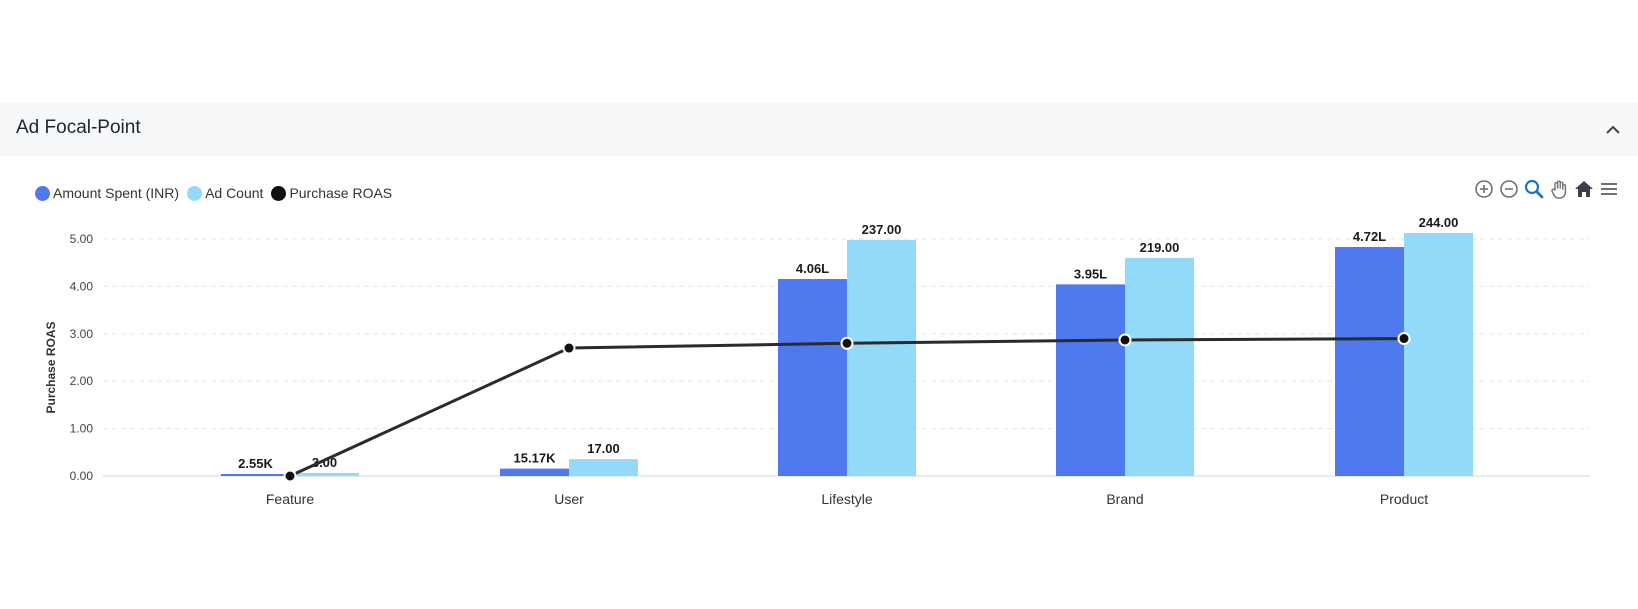 This screenshot has width=1638, height=609. Describe the element at coordinates (1090, 273) in the screenshot. I see `data-label: 3.95L` at that location.